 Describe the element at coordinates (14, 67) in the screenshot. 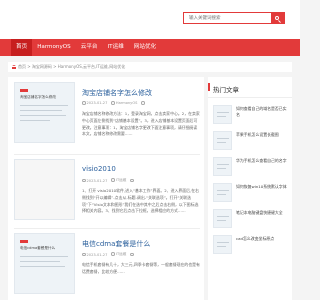

I see `home-icon` at that location.